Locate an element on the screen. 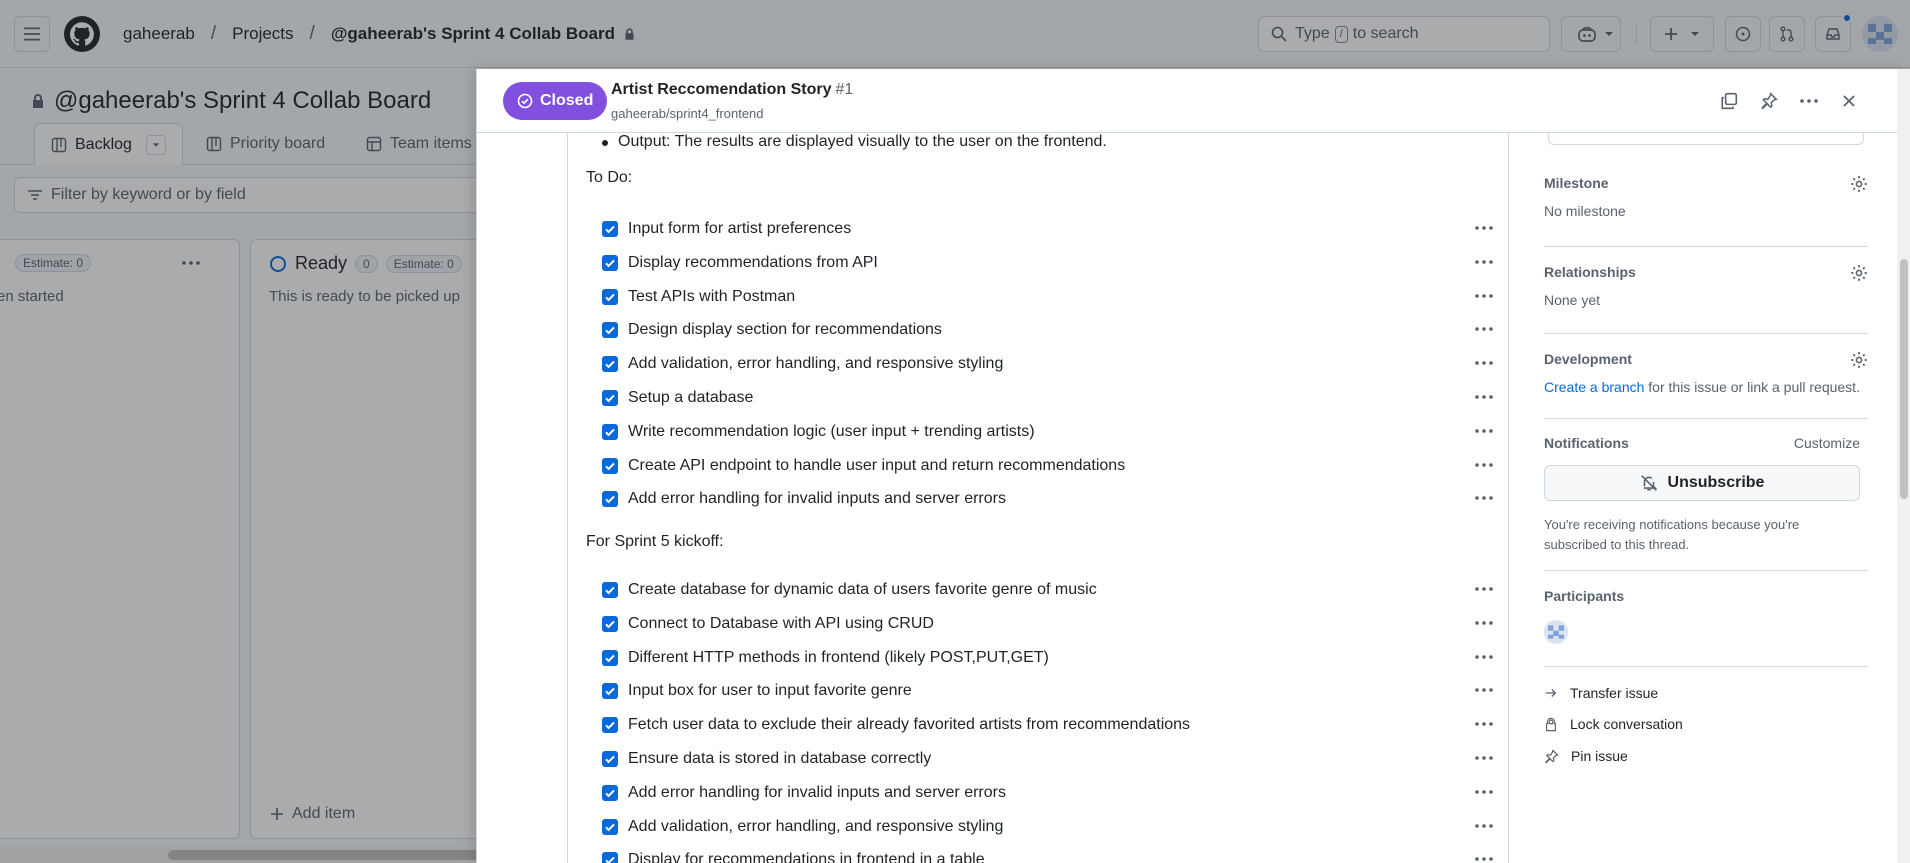 The height and width of the screenshot is (863, 1910). pin-issue-button: Pin issue is located at coordinates (1586, 756).